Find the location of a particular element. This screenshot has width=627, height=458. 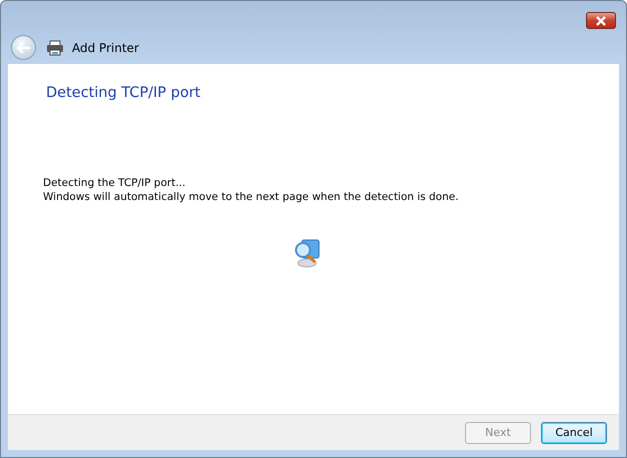

close-button is located at coordinates (601, 20).